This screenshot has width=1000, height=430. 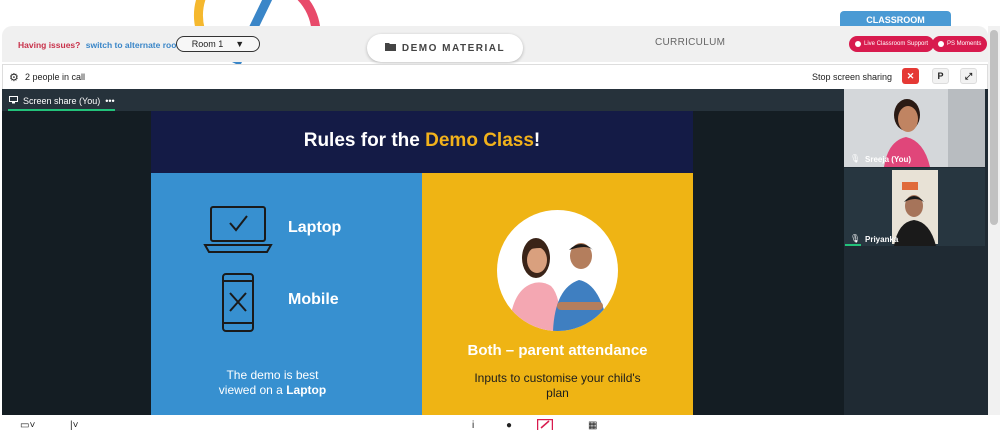 I want to click on laptop-note-line1: The demo is best, so click(x=272, y=375).